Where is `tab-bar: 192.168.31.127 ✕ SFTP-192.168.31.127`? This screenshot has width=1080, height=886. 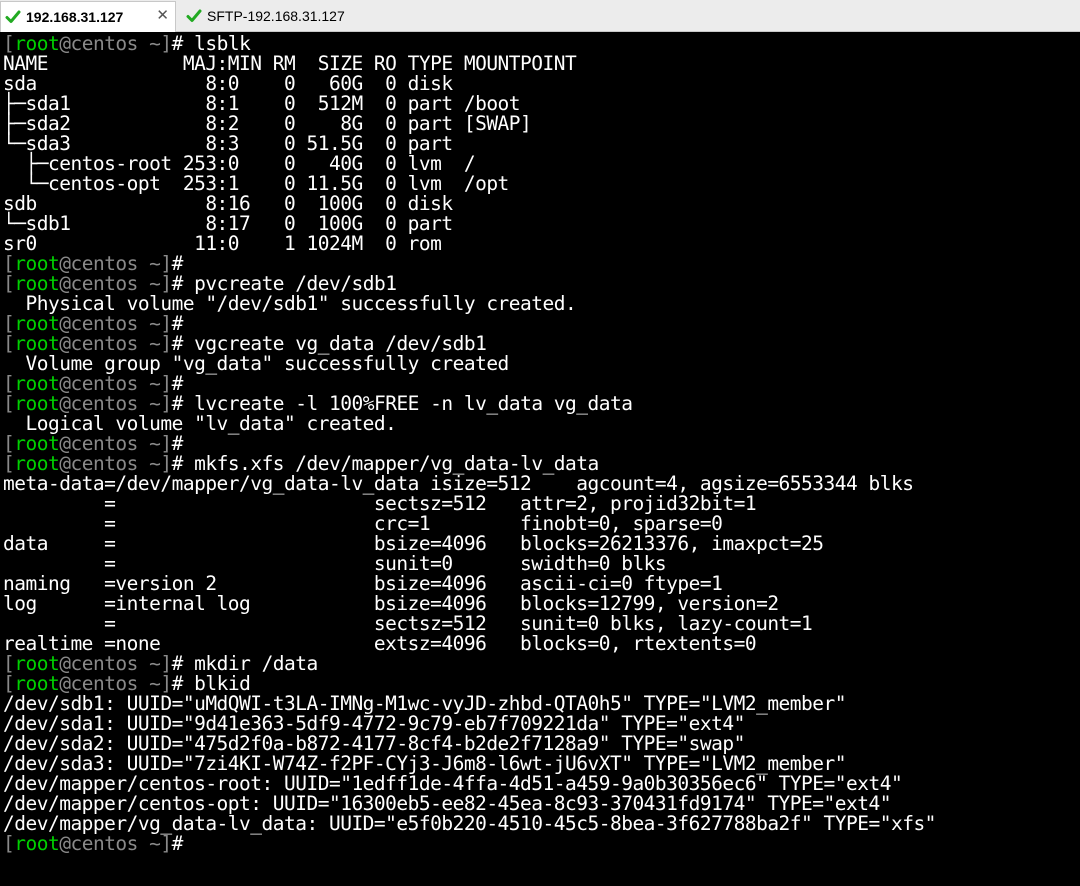
tab-bar: 192.168.31.127 ✕ SFTP-192.168.31.127 is located at coordinates (540, 16).